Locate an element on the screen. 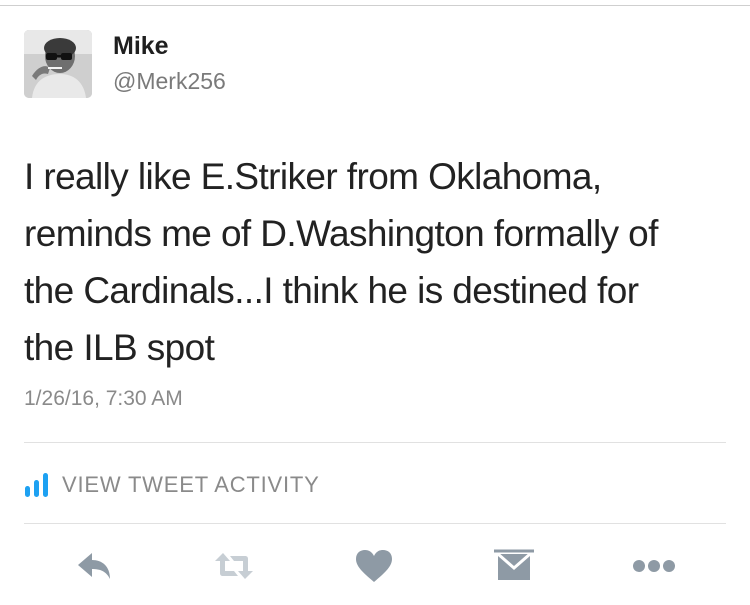 The width and height of the screenshot is (750, 605). more-icon is located at coordinates (654, 566).